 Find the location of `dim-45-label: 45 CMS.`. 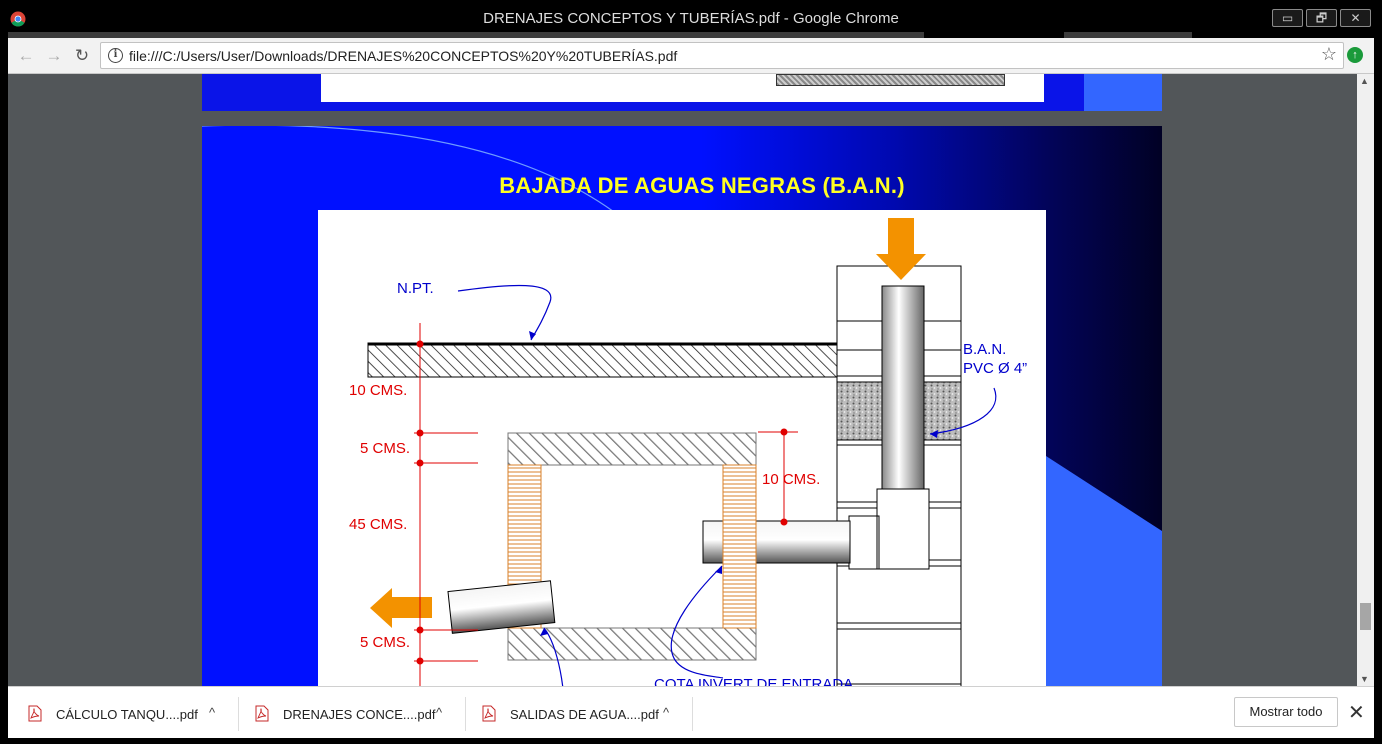

dim-45-label: 45 CMS. is located at coordinates (378, 524).